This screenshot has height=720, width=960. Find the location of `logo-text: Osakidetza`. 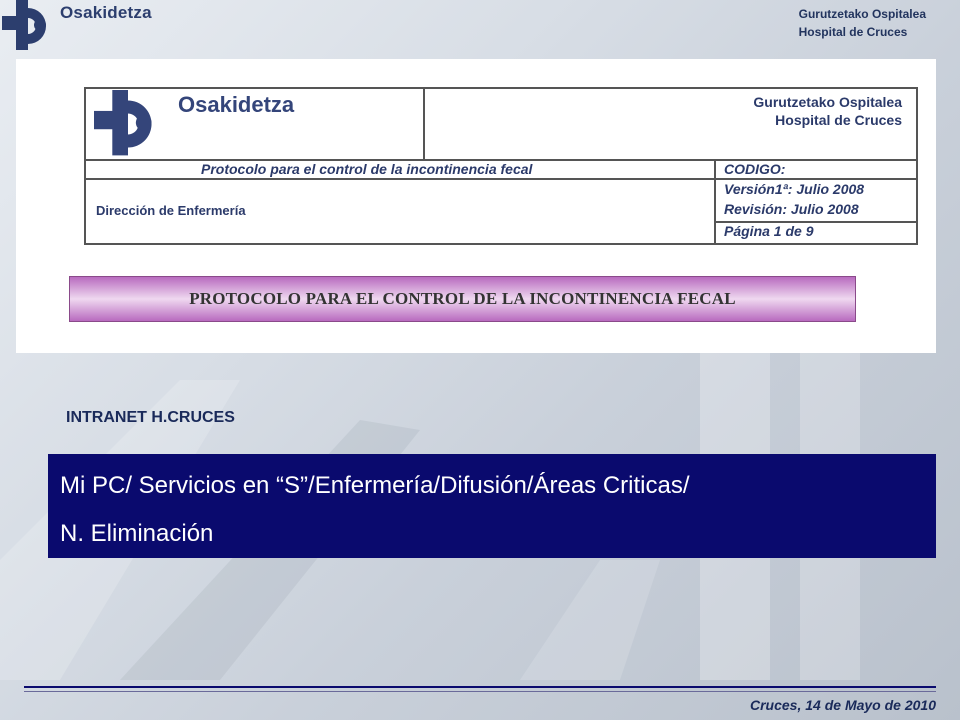

logo-text: Osakidetza is located at coordinates (106, 12).